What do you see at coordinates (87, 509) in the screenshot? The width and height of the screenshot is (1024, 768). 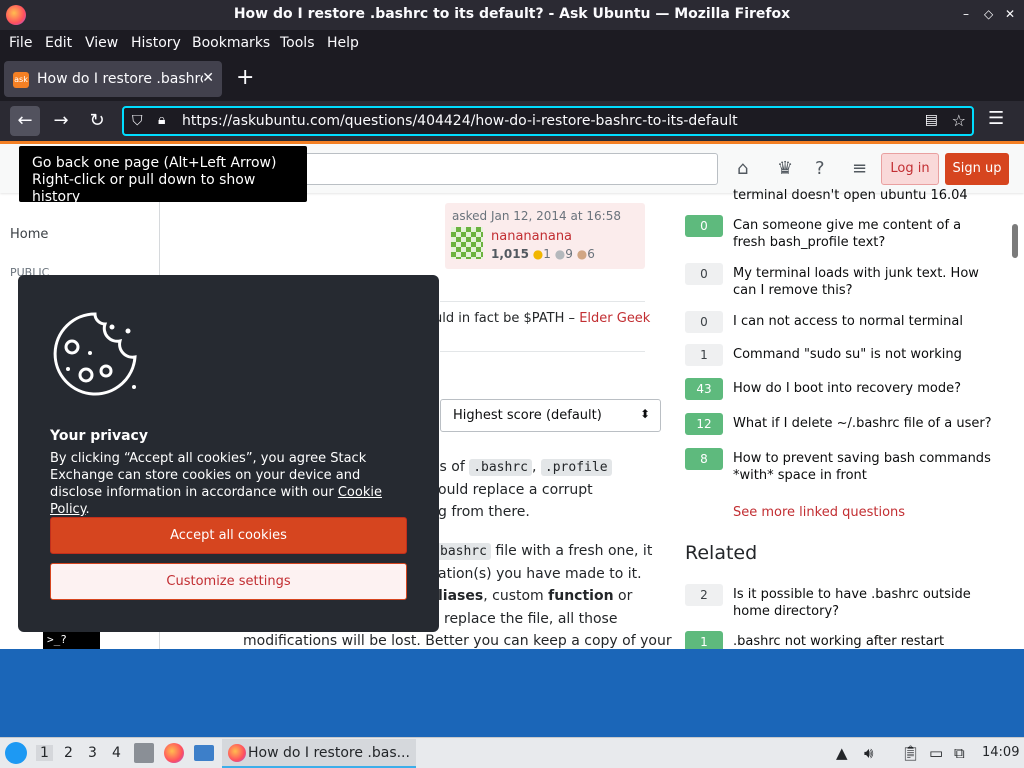 I see `privacy-period: .` at bounding box center [87, 509].